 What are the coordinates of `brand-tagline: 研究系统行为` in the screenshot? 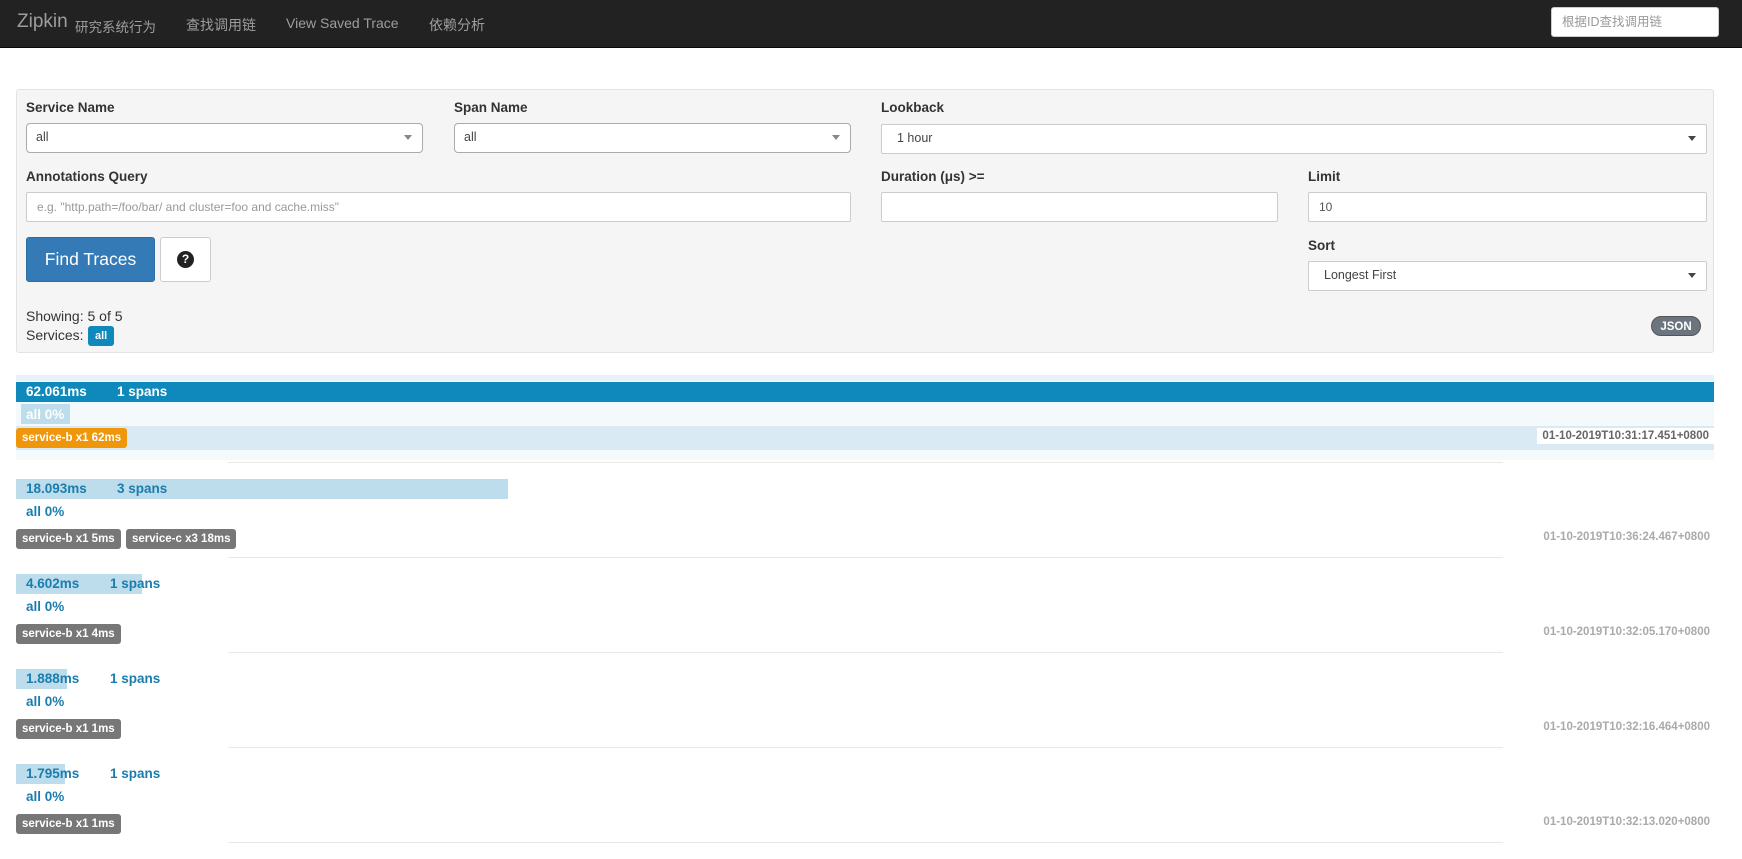 It's located at (115, 27).